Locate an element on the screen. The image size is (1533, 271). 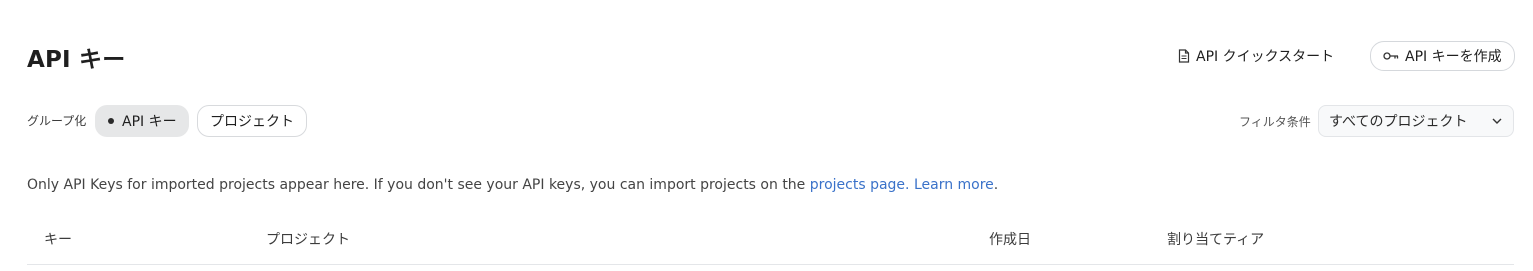
create-api-key-button: API キーを作成 is located at coordinates (1442, 56).